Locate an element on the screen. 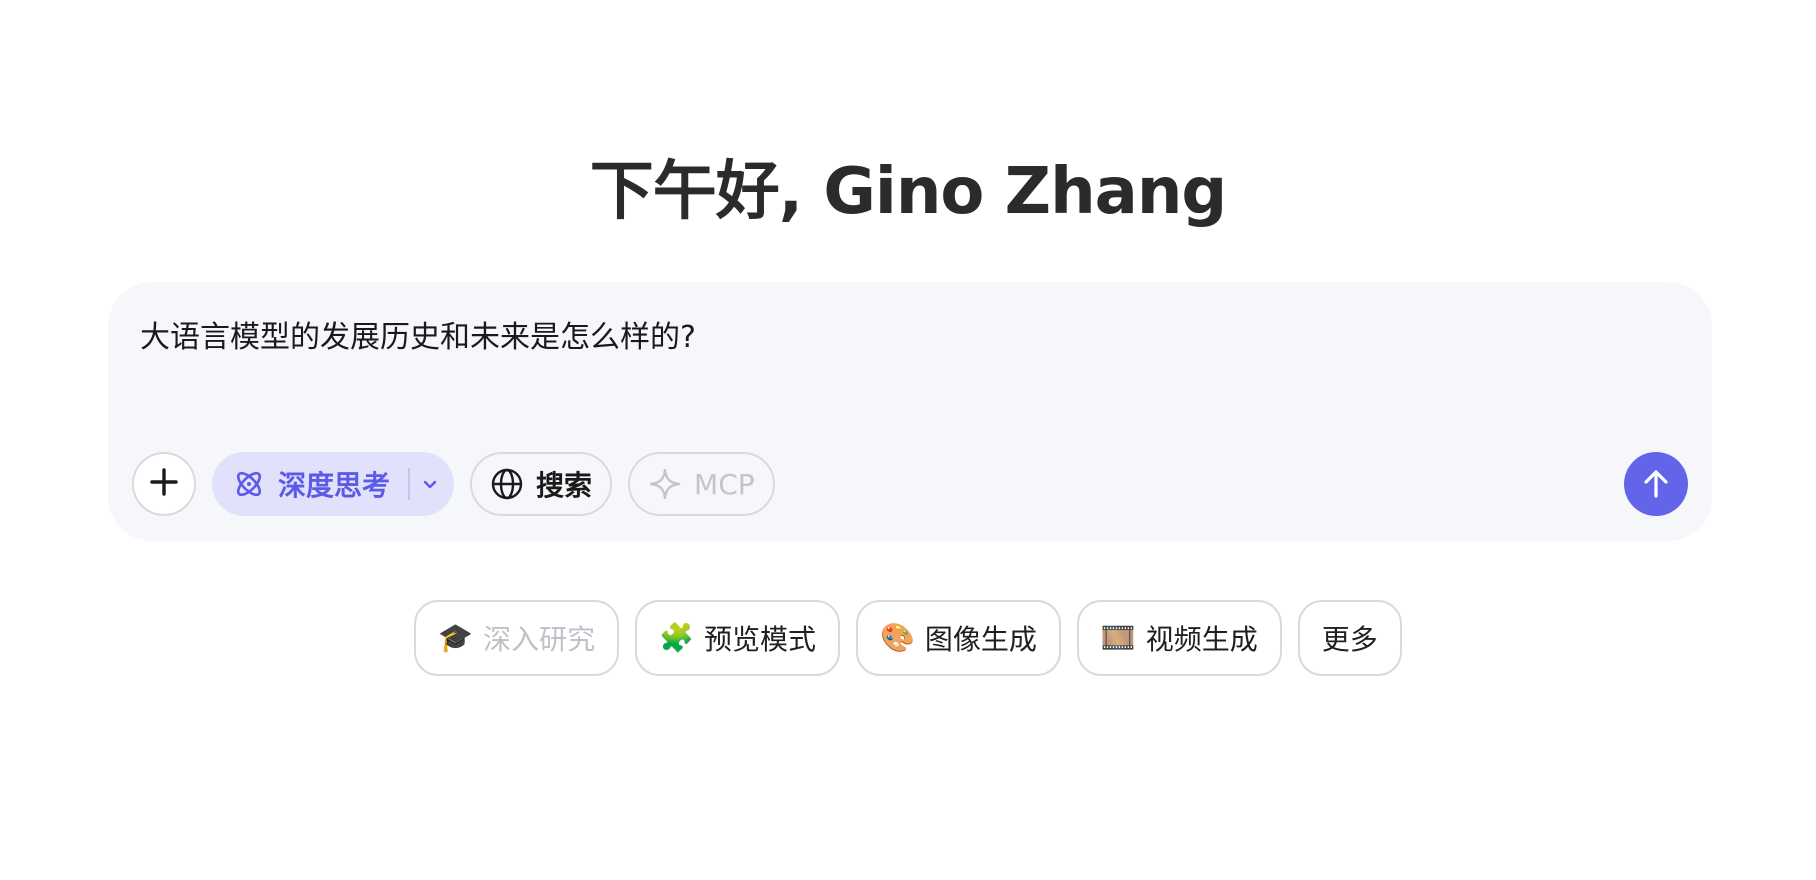  arrow-up-icon is located at coordinates (1656, 484).